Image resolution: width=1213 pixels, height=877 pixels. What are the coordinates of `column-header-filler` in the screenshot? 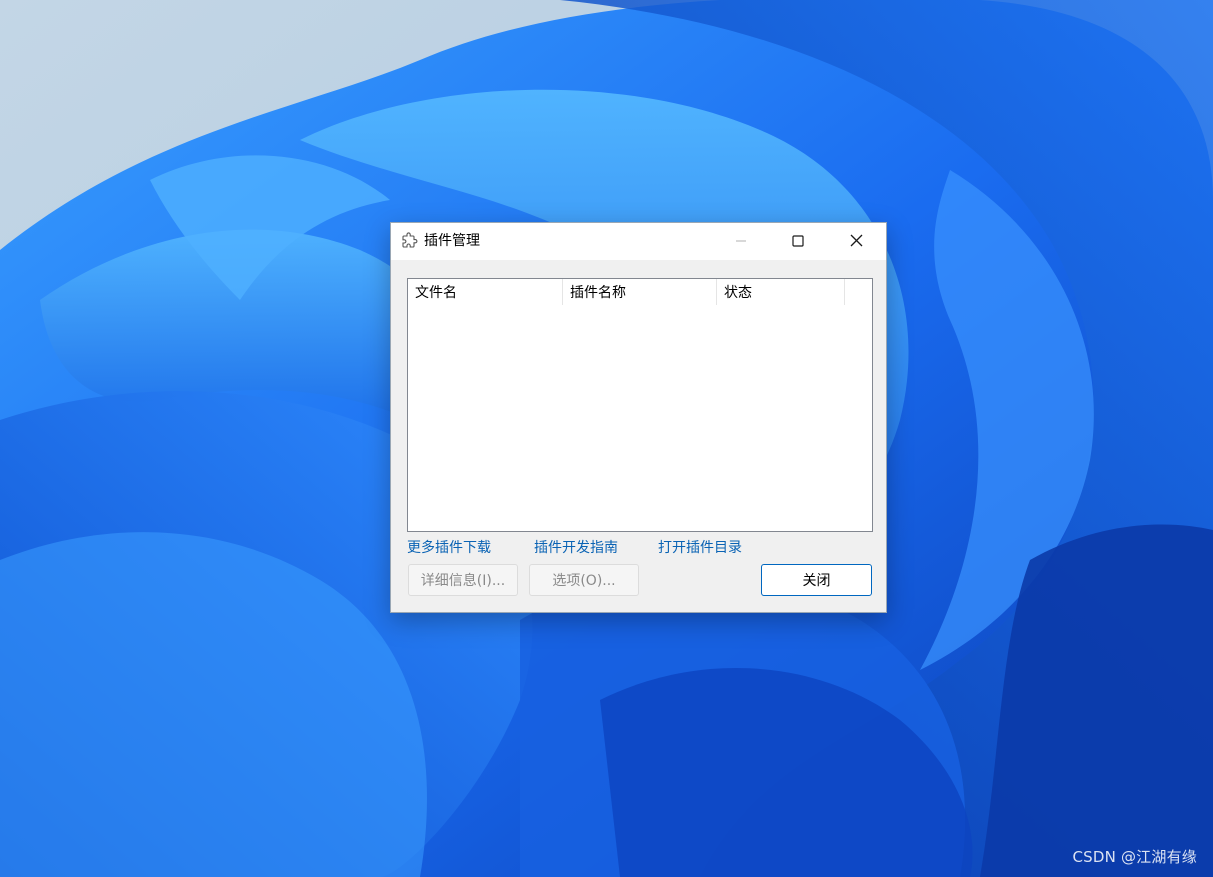 It's located at (858, 292).